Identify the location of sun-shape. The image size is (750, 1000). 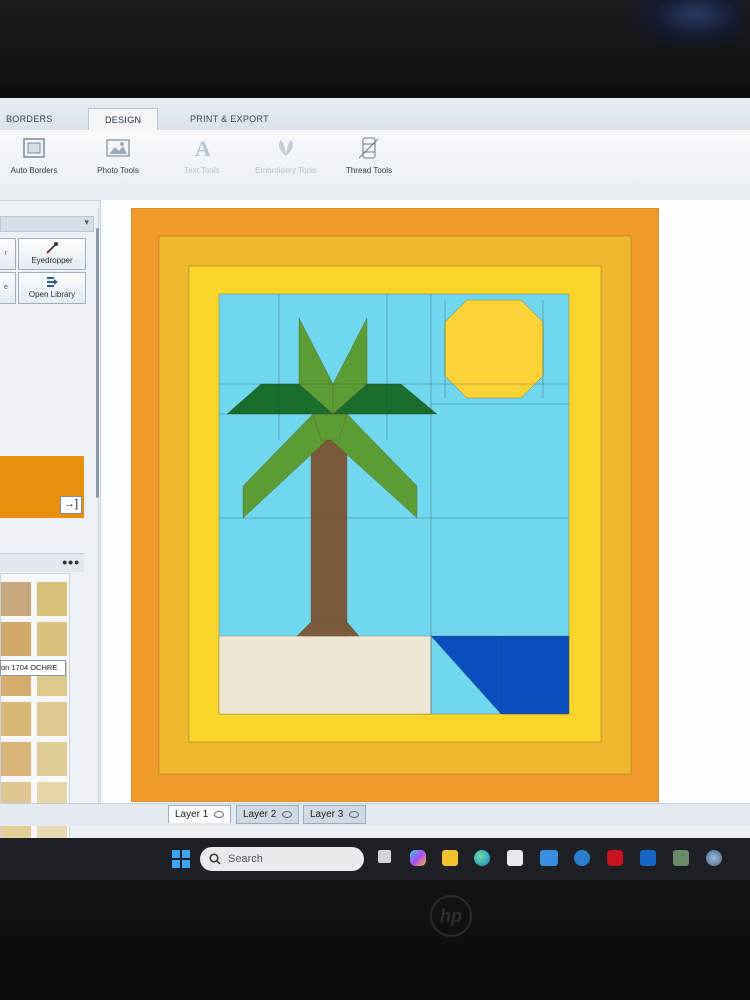
(494, 349).